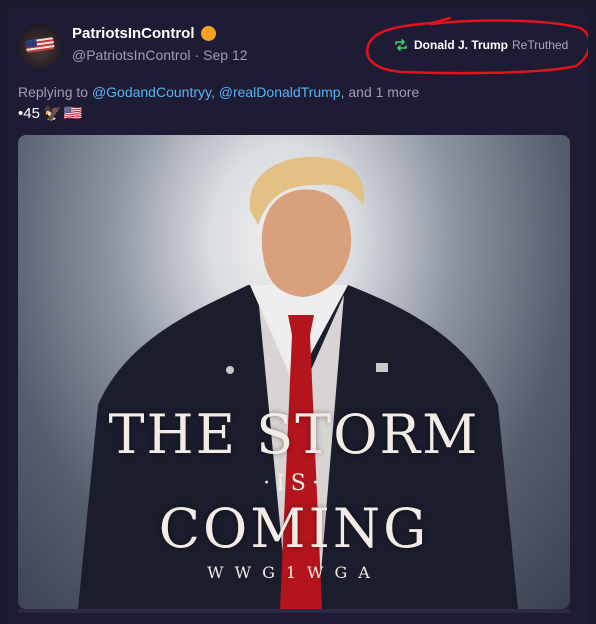  I want to click on post-text-content: •45, so click(29, 113).